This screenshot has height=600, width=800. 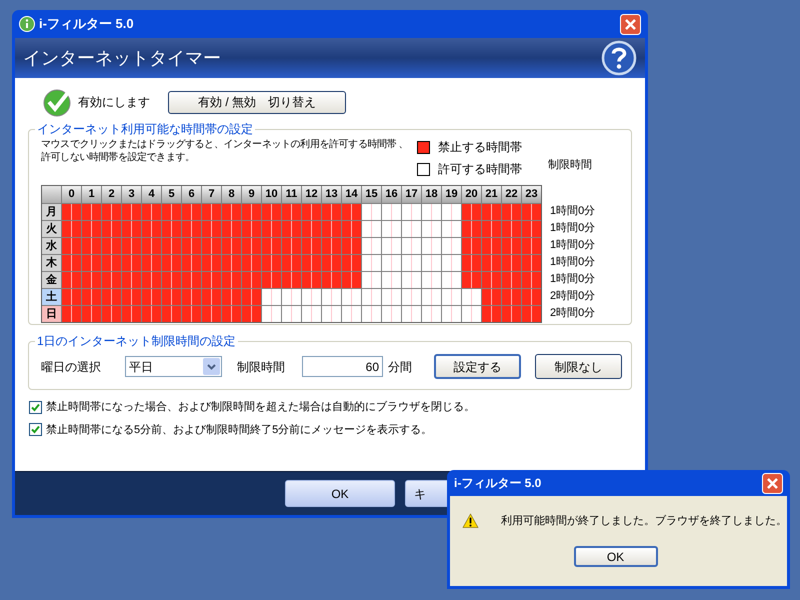 What do you see at coordinates (619, 58) in the screenshot?
I see `help-icon` at bounding box center [619, 58].